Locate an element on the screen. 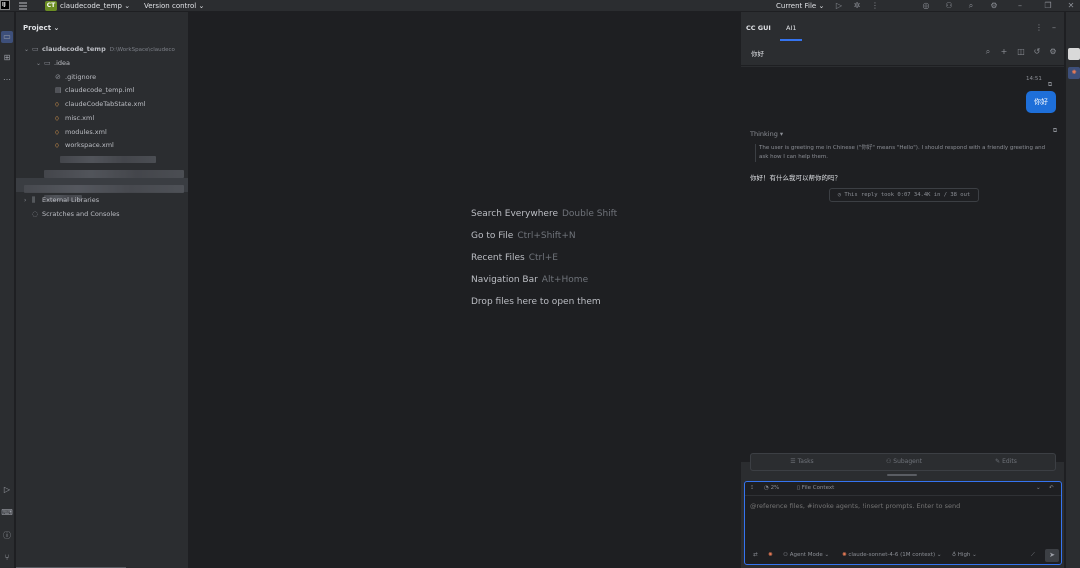  tree-item: ▤ claudecode_temp.iml is located at coordinates (95, 90).